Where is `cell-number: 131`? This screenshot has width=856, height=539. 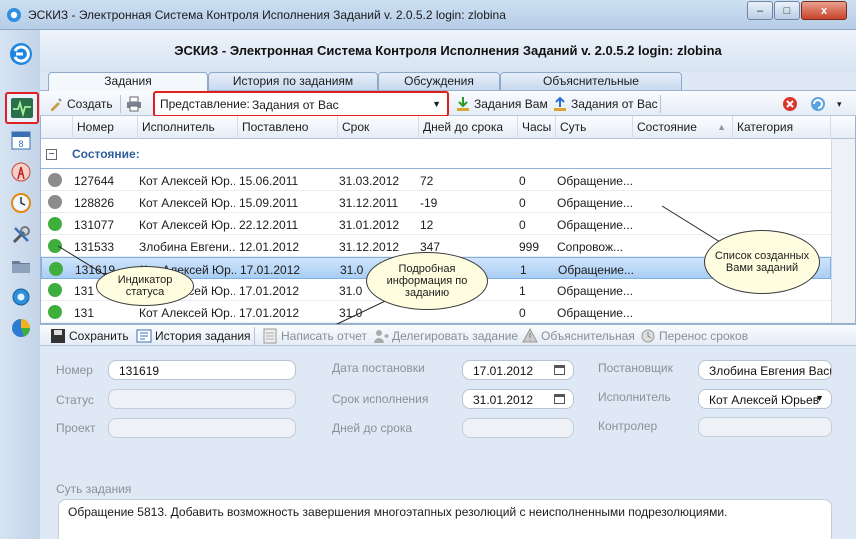
cell-number: 131 is located at coordinates (84, 313).